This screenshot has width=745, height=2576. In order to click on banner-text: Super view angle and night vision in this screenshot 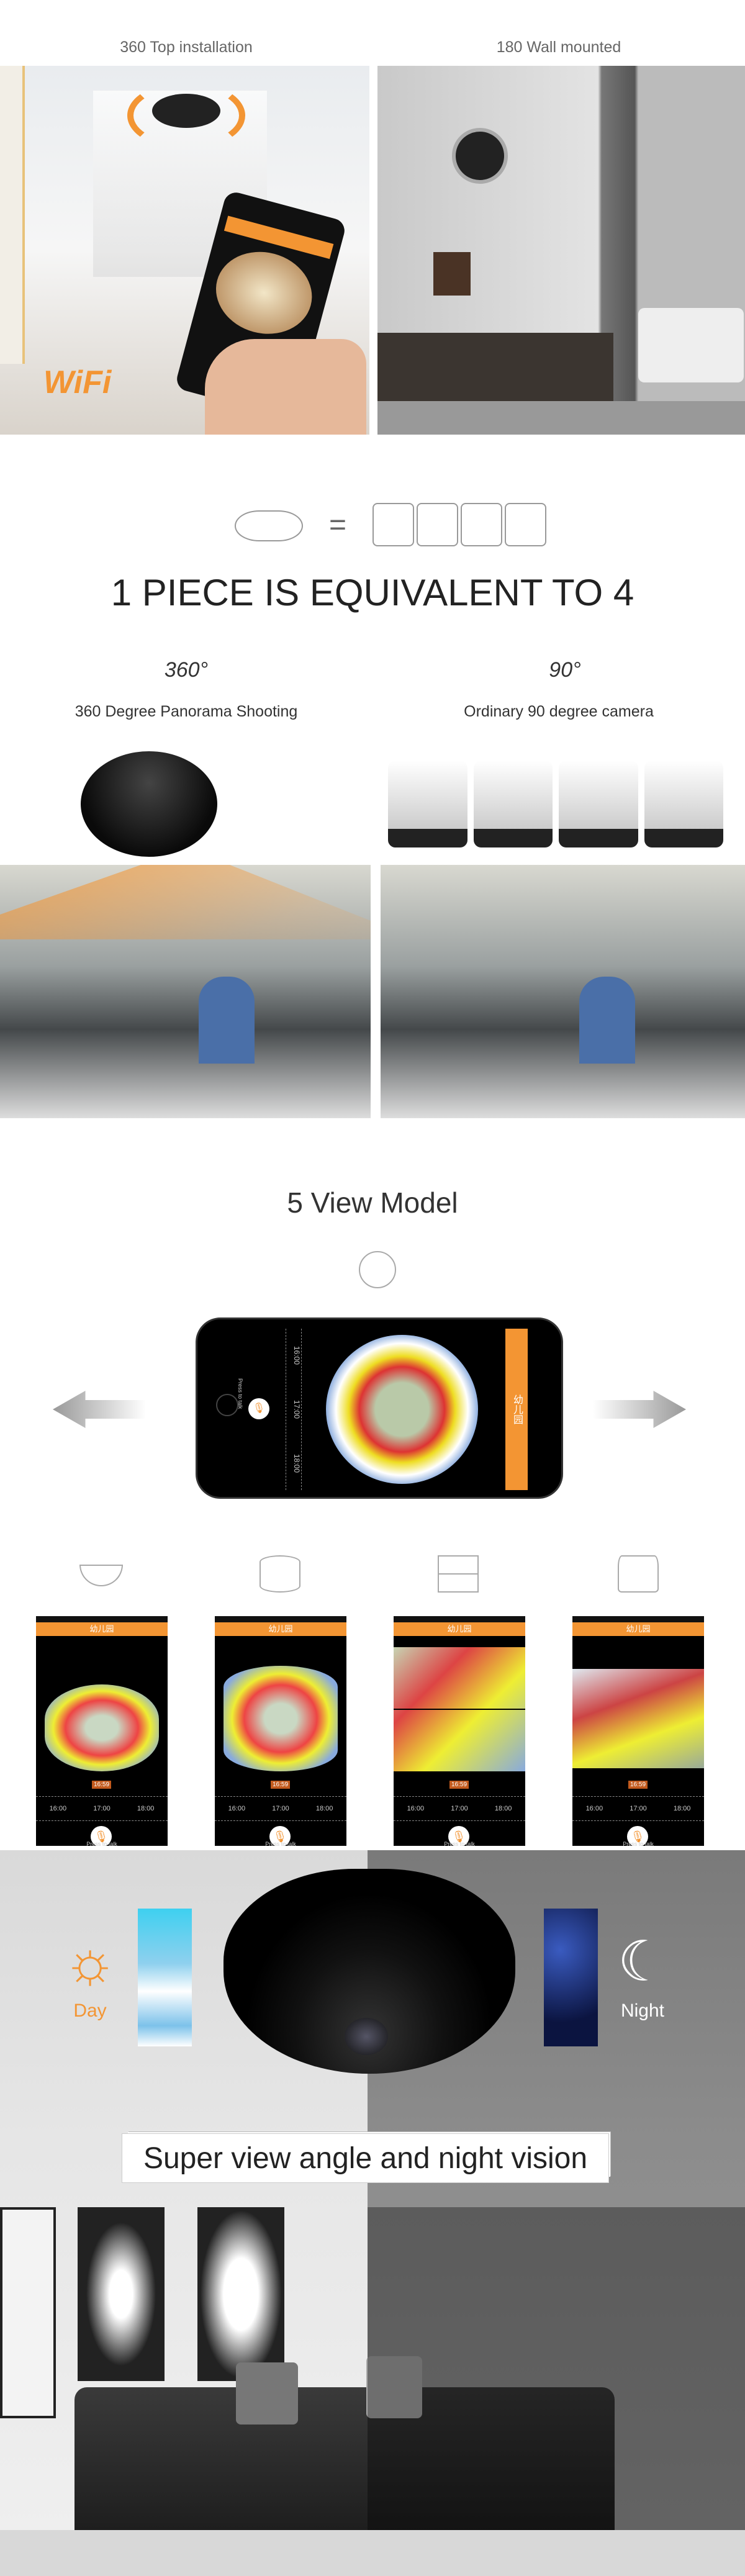, I will do `click(365, 2158)`.